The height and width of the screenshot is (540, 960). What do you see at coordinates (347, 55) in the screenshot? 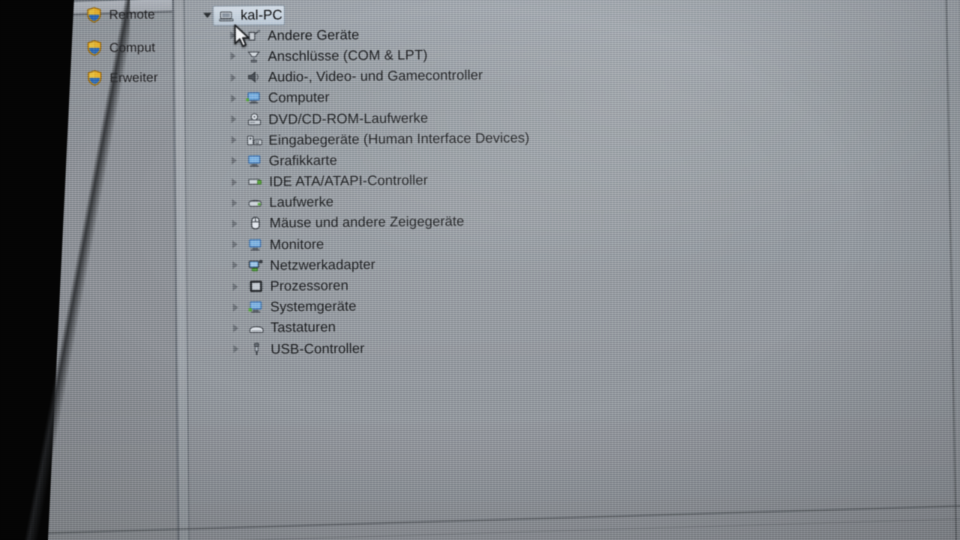
I see `tree-node-label: Anschlüsse (COM & LPT)` at bounding box center [347, 55].